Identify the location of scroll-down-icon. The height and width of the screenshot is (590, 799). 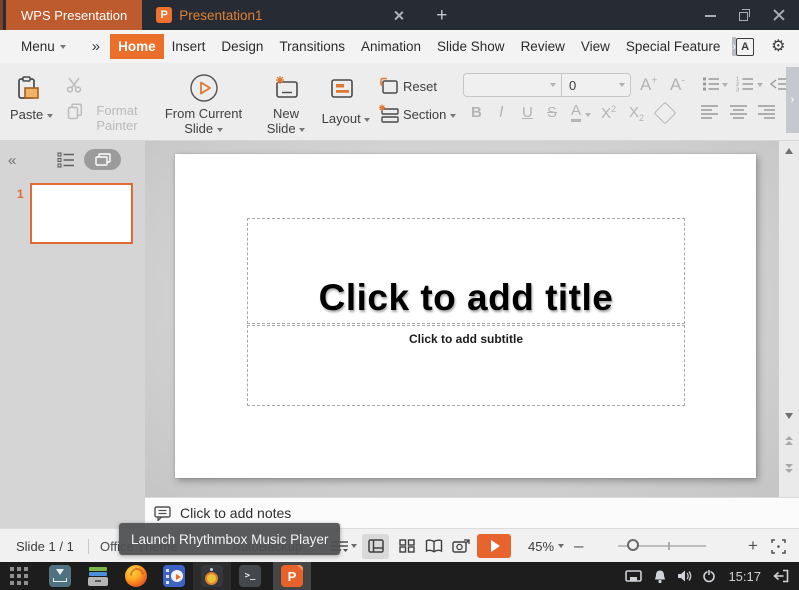
(788, 416).